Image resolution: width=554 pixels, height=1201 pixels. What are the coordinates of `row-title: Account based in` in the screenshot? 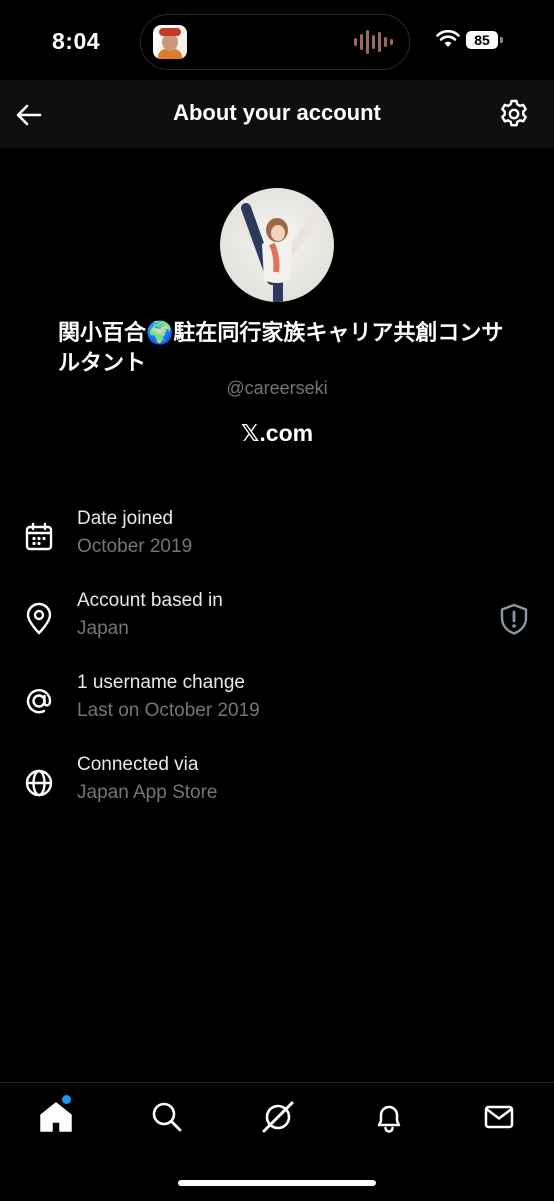 It's located at (150, 600).